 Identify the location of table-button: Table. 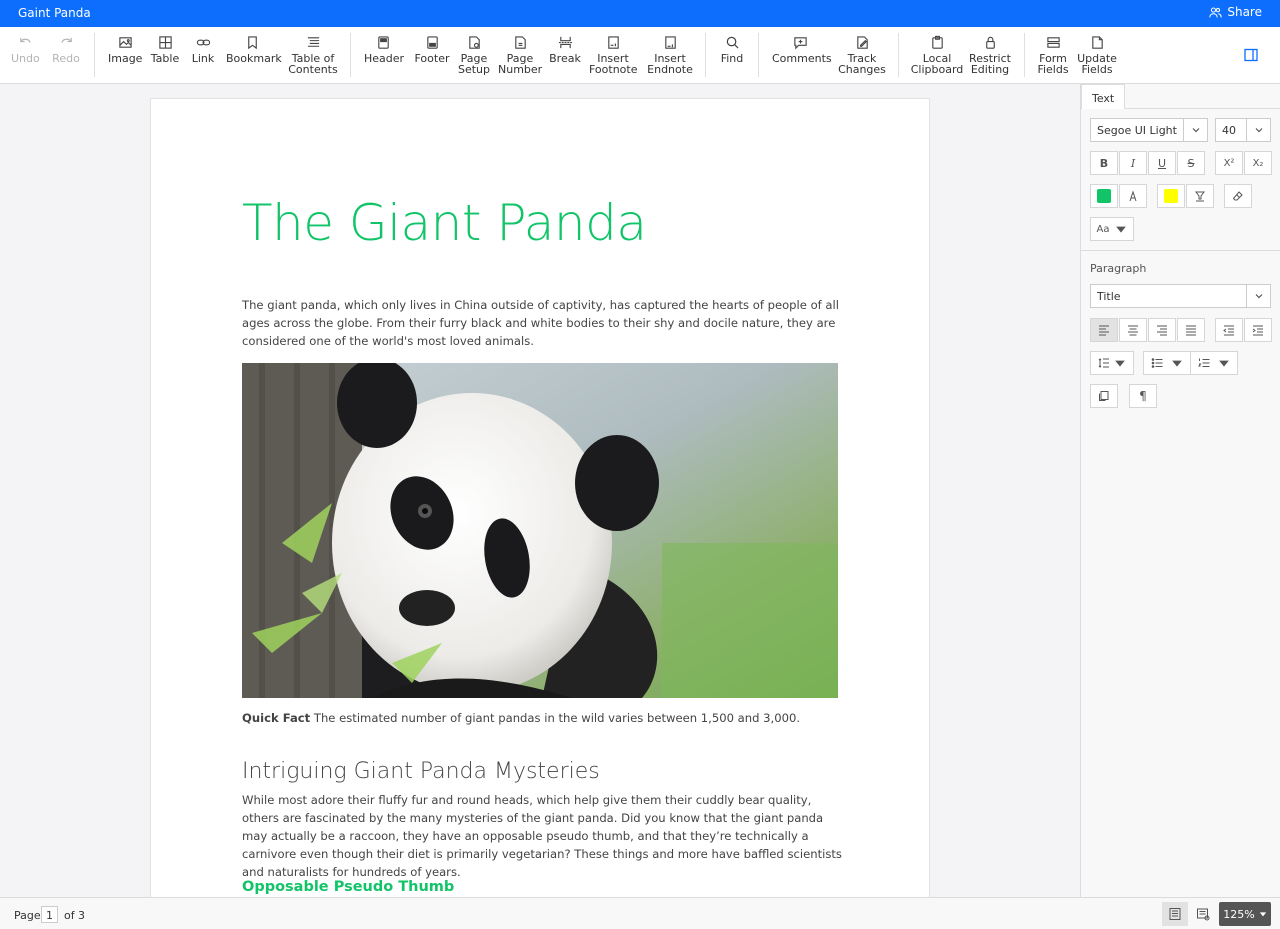
(165, 48).